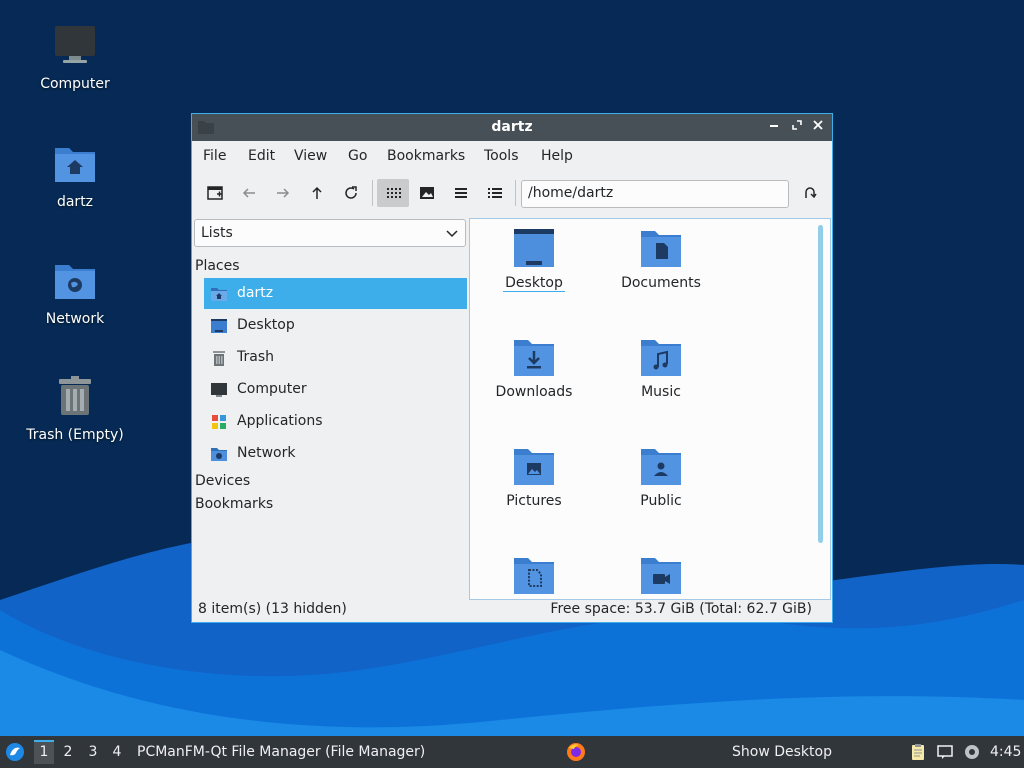 This screenshot has width=1024, height=768. I want to click on workspace-2: 2, so click(68, 752).